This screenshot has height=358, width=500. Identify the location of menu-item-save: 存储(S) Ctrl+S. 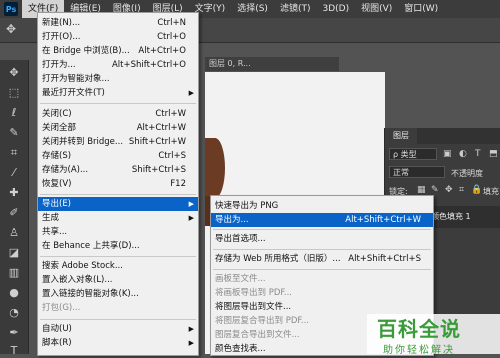
(118, 156).